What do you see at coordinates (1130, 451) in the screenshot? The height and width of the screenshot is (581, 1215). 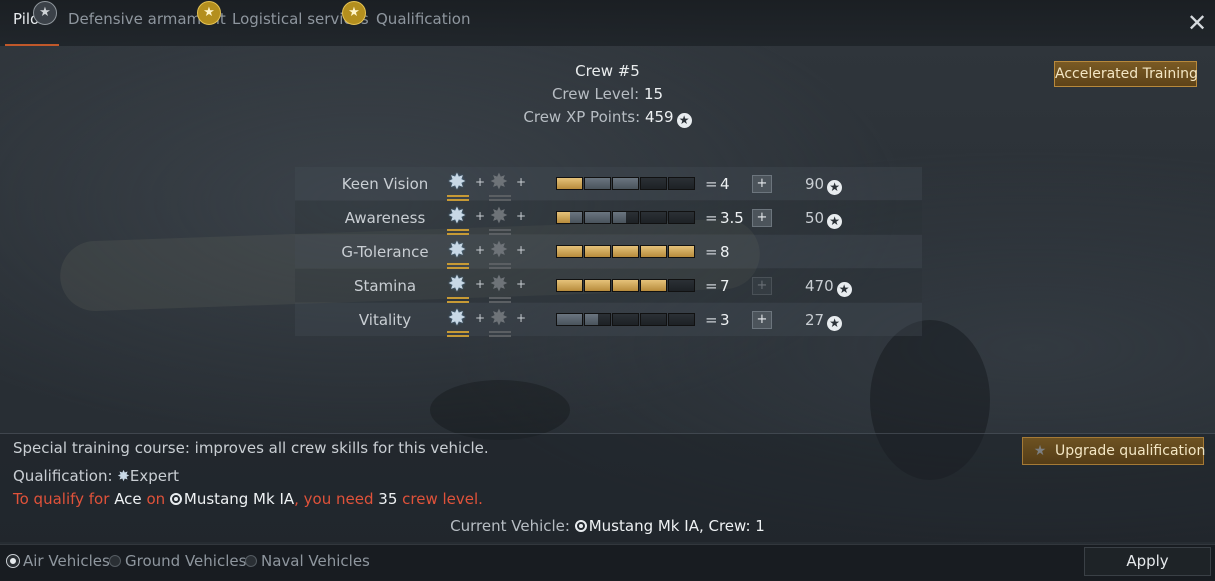 I see `upgrade-label: Upgrade qualification` at bounding box center [1130, 451].